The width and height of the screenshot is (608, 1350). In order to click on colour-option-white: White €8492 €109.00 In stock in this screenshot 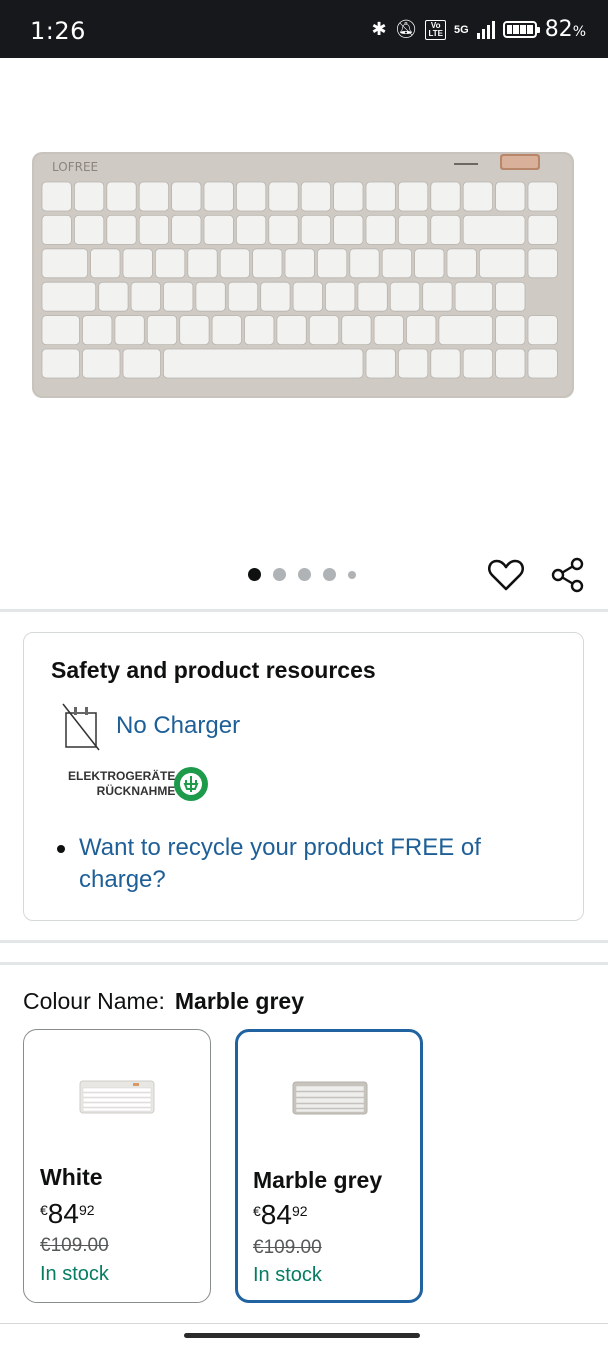, I will do `click(117, 1166)`.